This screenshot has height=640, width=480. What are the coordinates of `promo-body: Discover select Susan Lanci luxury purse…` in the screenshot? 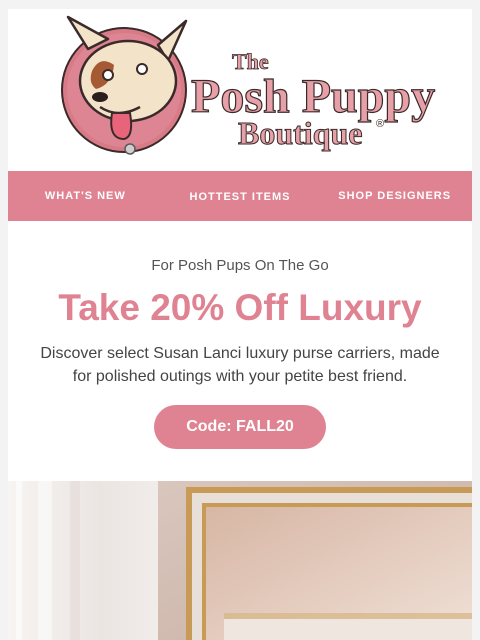 It's located at (240, 365).